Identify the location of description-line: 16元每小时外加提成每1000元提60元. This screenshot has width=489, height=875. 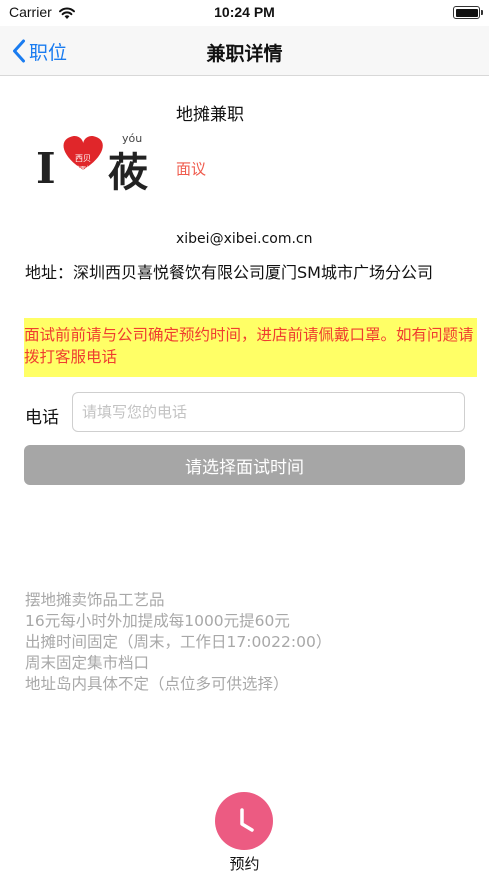
(157, 621).